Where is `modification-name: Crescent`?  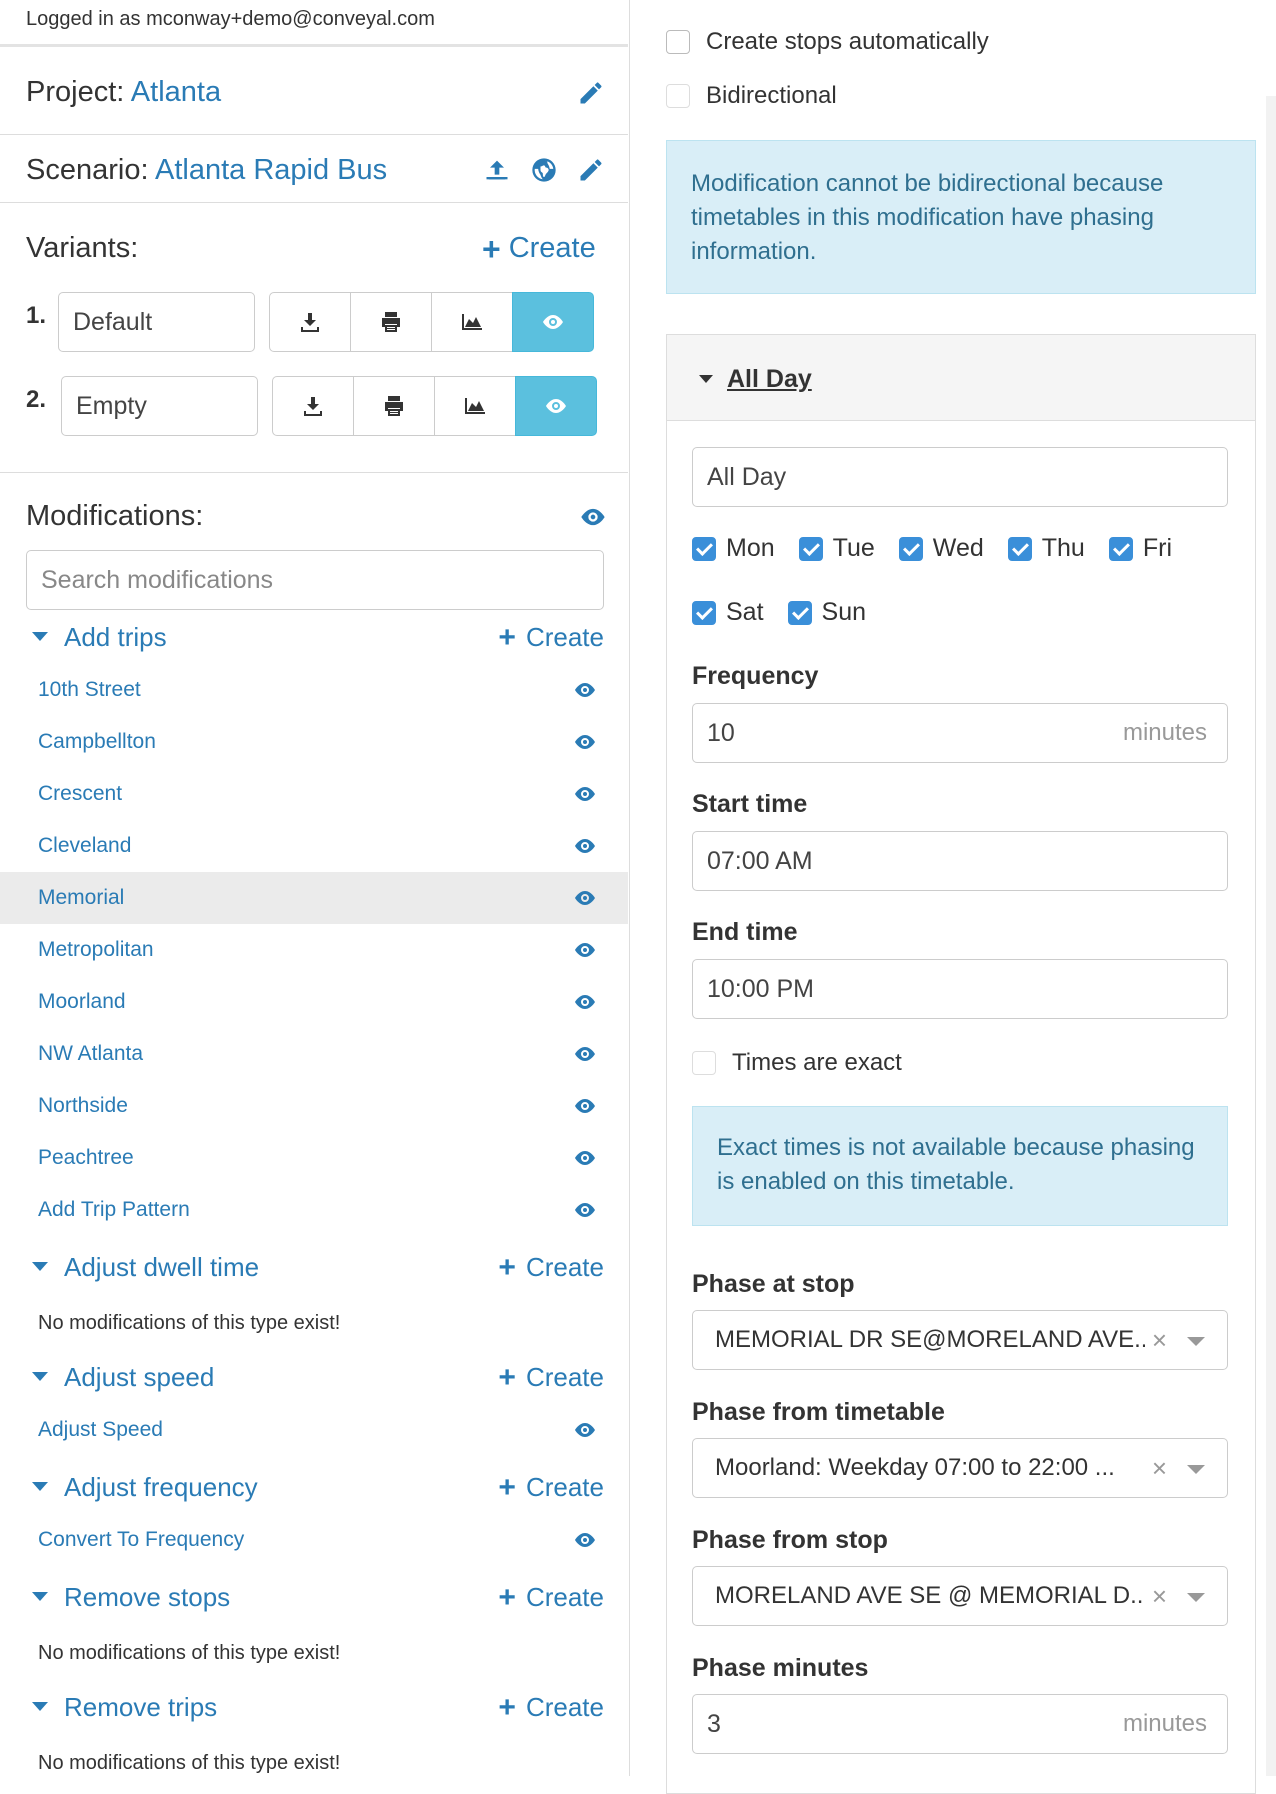
modification-name: Crescent is located at coordinates (80, 794).